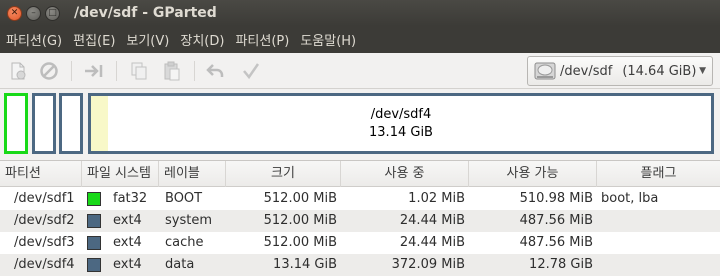 This screenshot has width=720, height=280. What do you see at coordinates (192, 174) in the screenshot?
I see `column-header-label: 레이블` at bounding box center [192, 174].